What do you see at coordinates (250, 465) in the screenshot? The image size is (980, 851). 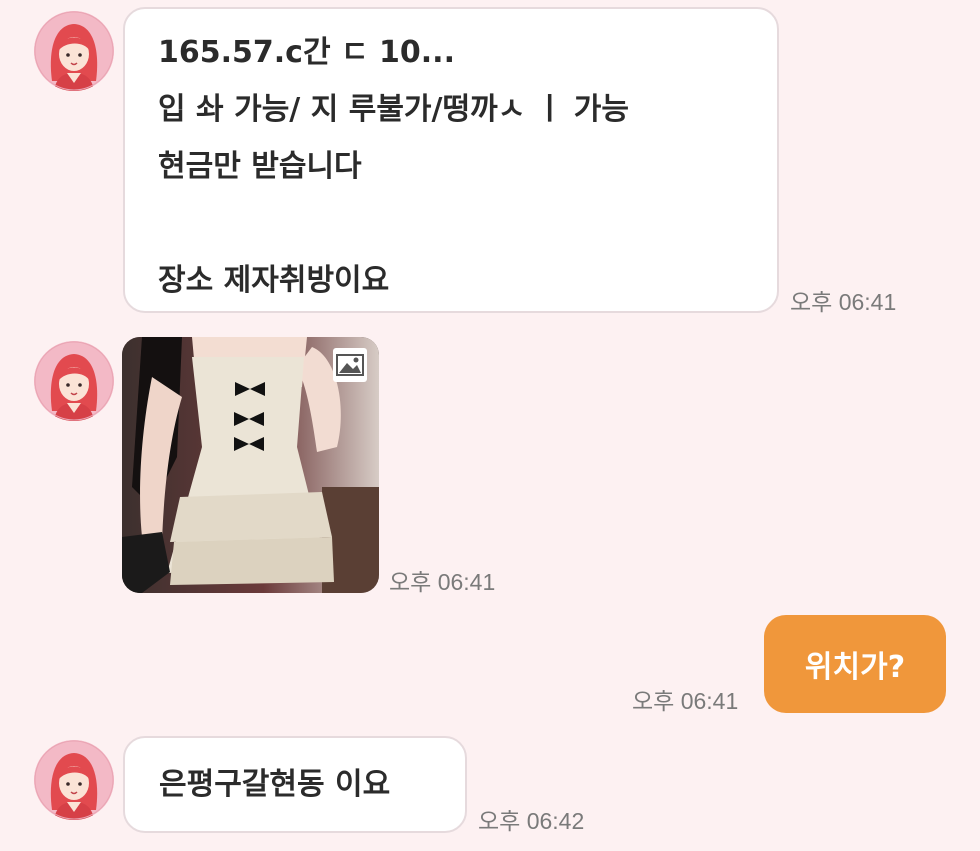 I see `photo-message-thumbnail` at bounding box center [250, 465].